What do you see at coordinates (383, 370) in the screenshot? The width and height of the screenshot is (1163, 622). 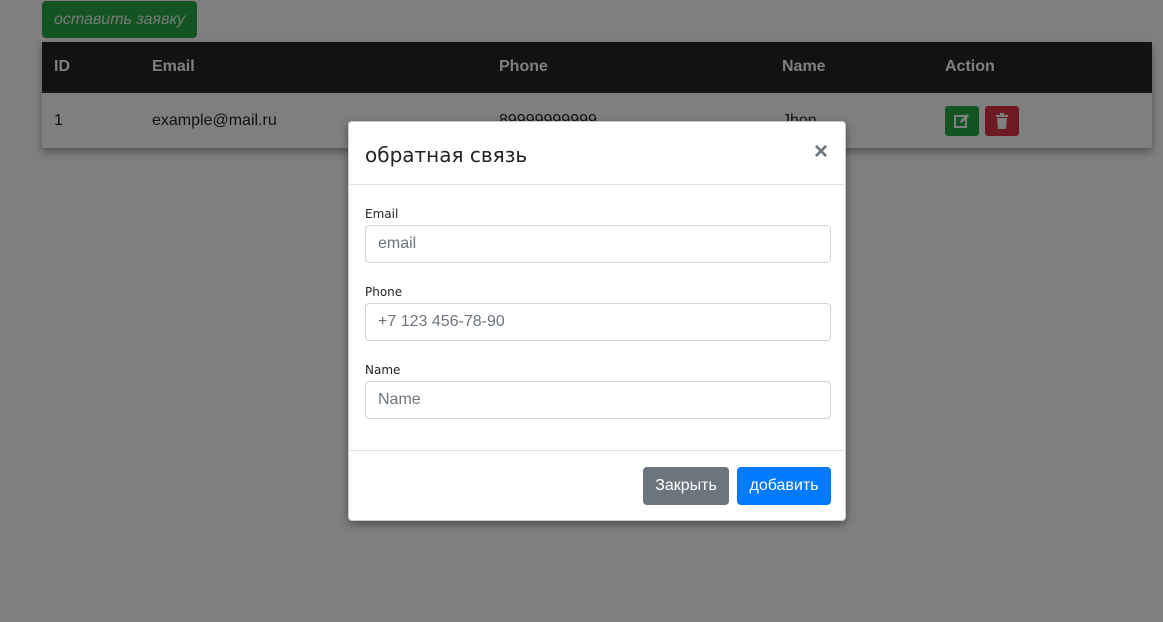 I see `name-label: Name` at bounding box center [383, 370].